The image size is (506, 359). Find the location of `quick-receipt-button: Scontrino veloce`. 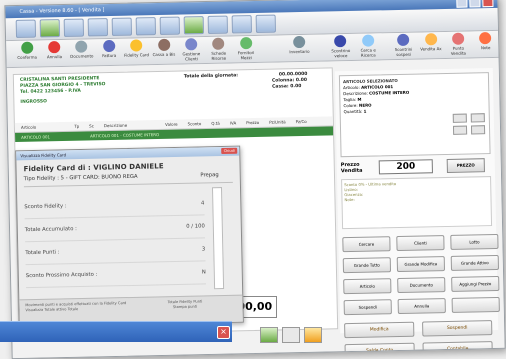

quick-receipt-button: Scontrino veloce is located at coordinates (341, 46).